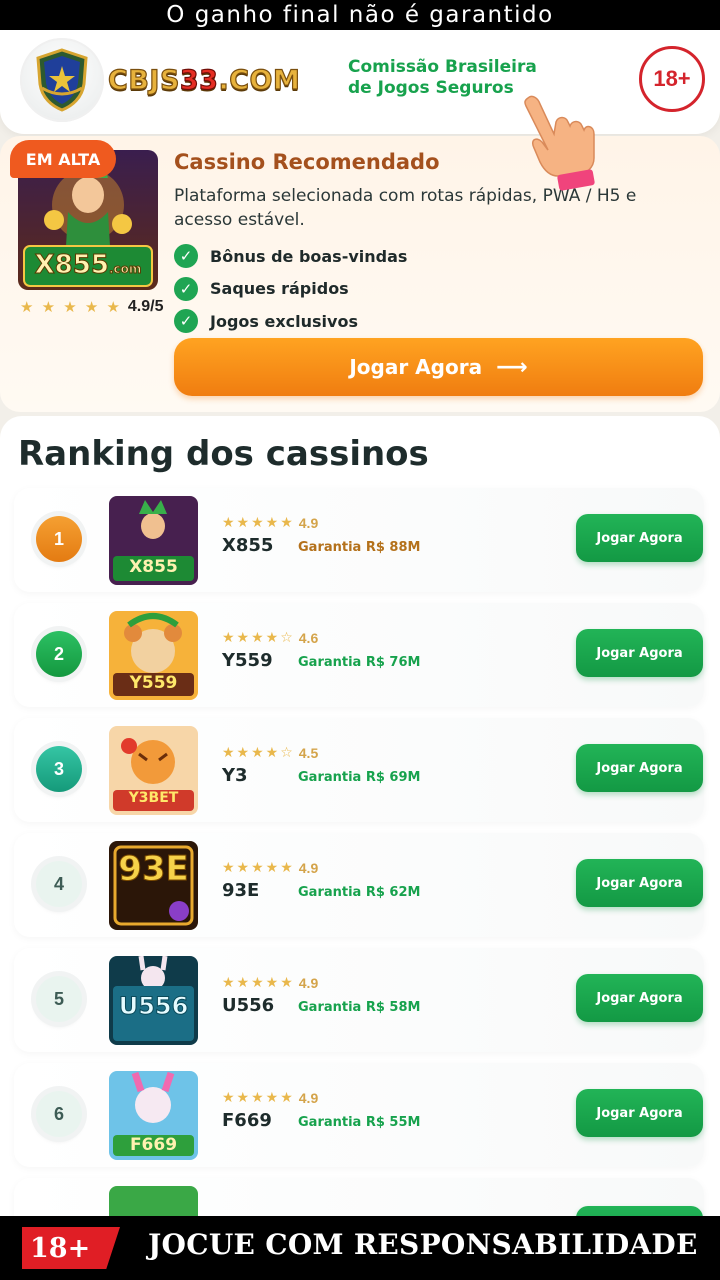 This screenshot has width=720, height=1280. Describe the element at coordinates (62, 80) in the screenshot. I see `shield-star-icon` at that location.